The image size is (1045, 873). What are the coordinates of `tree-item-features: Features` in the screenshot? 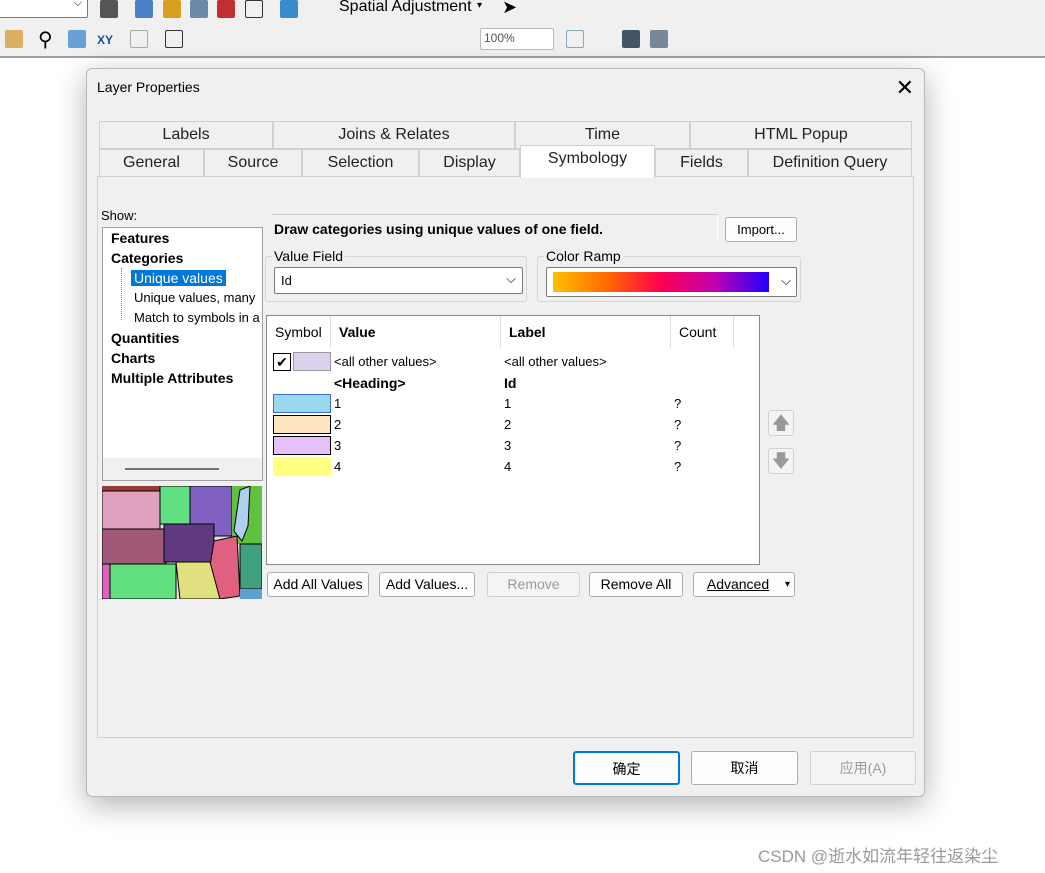 It's located at (140, 238).